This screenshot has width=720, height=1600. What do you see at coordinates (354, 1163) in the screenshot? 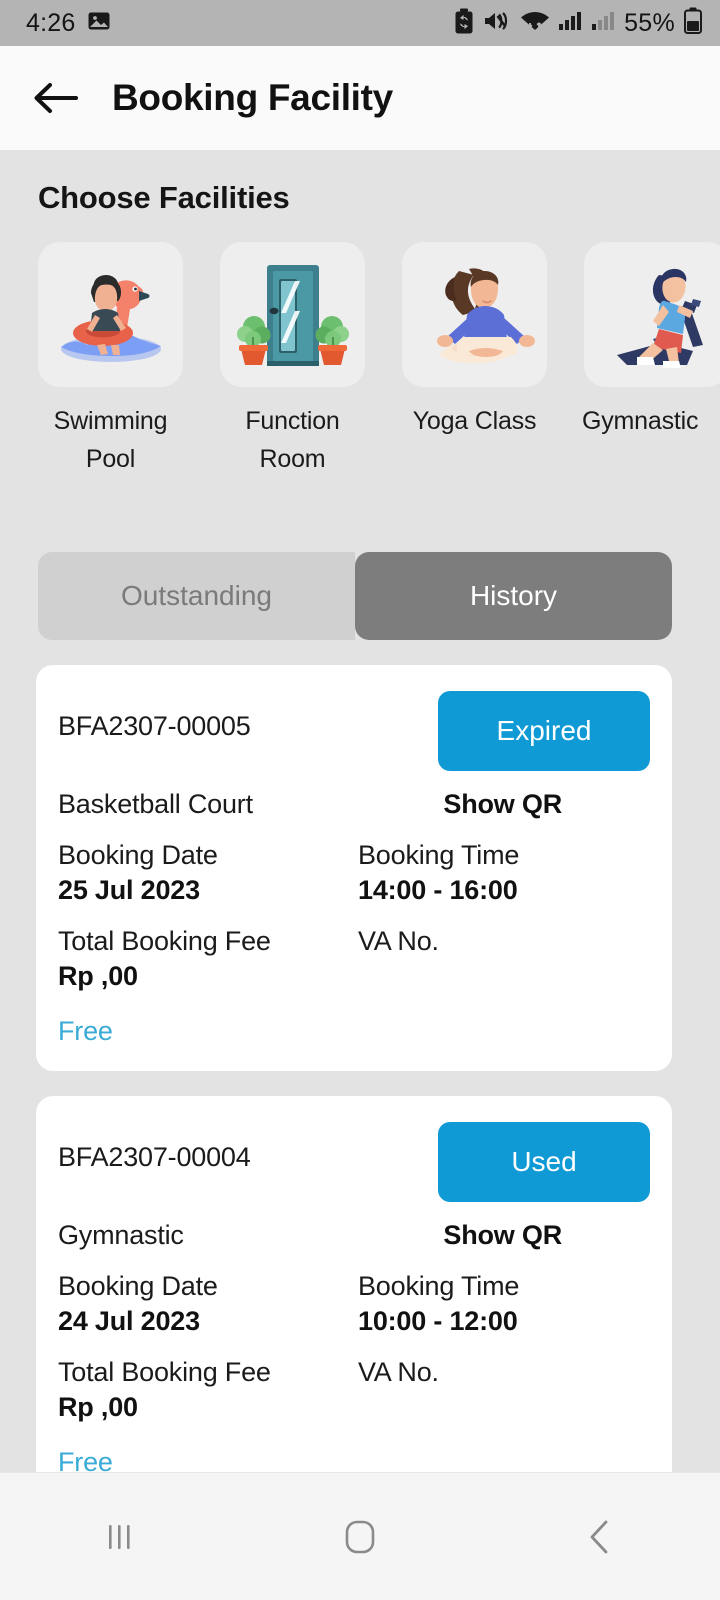
I see `card-header-row: BFA2307-00004 Used` at bounding box center [354, 1163].